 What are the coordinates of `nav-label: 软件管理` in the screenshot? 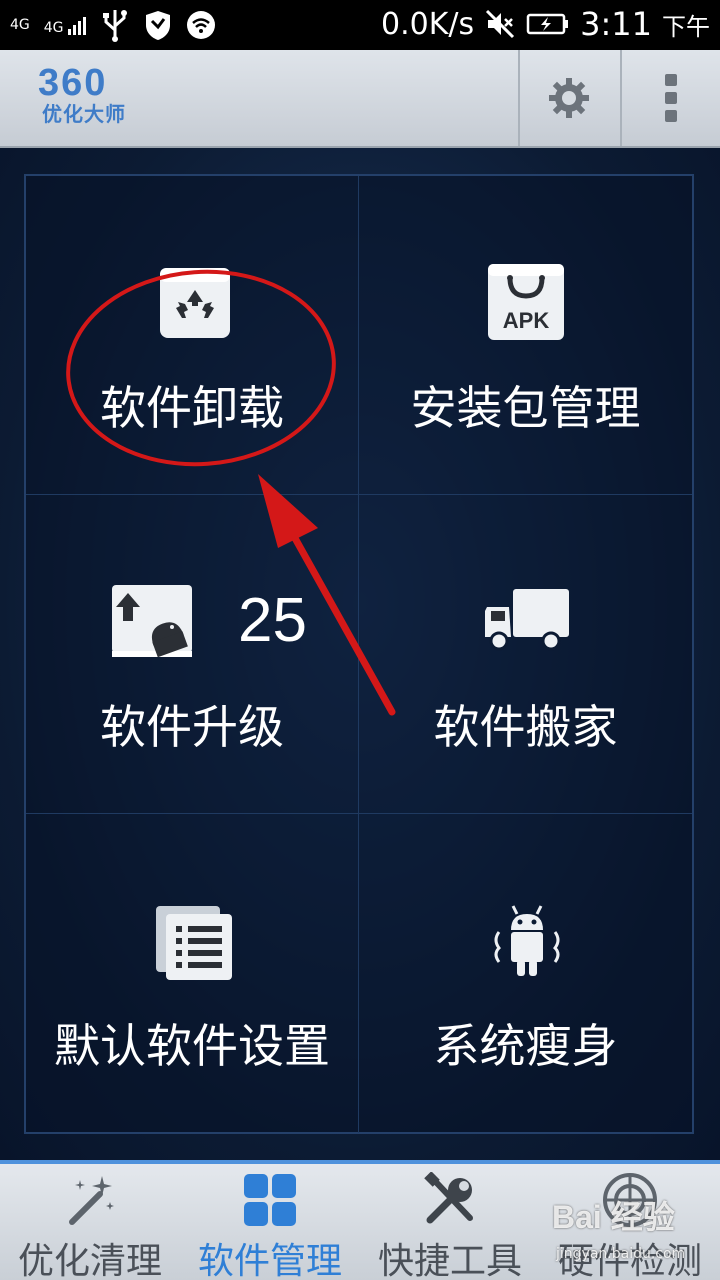 It's located at (269, 1260).